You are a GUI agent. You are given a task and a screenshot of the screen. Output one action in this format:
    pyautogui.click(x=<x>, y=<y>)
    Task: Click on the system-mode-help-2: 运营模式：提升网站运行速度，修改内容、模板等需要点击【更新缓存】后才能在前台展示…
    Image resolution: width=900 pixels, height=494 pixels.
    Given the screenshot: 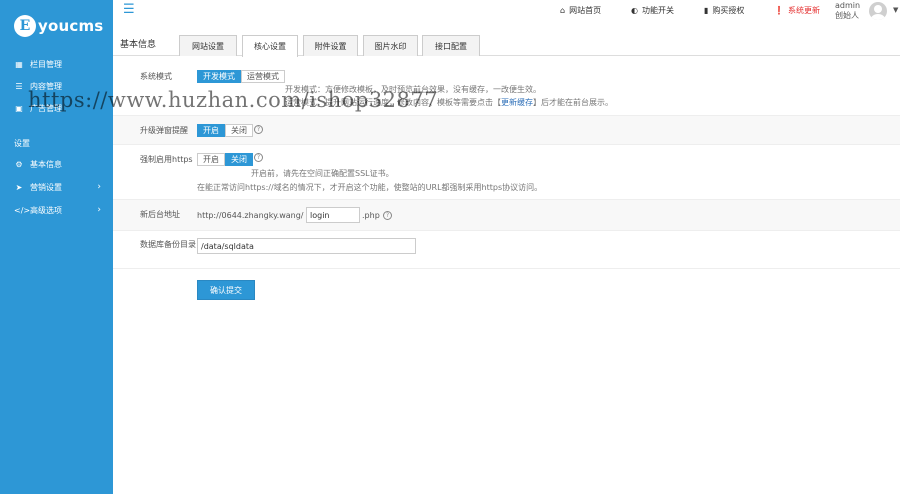 What is the action you would take?
    pyautogui.click(x=449, y=102)
    